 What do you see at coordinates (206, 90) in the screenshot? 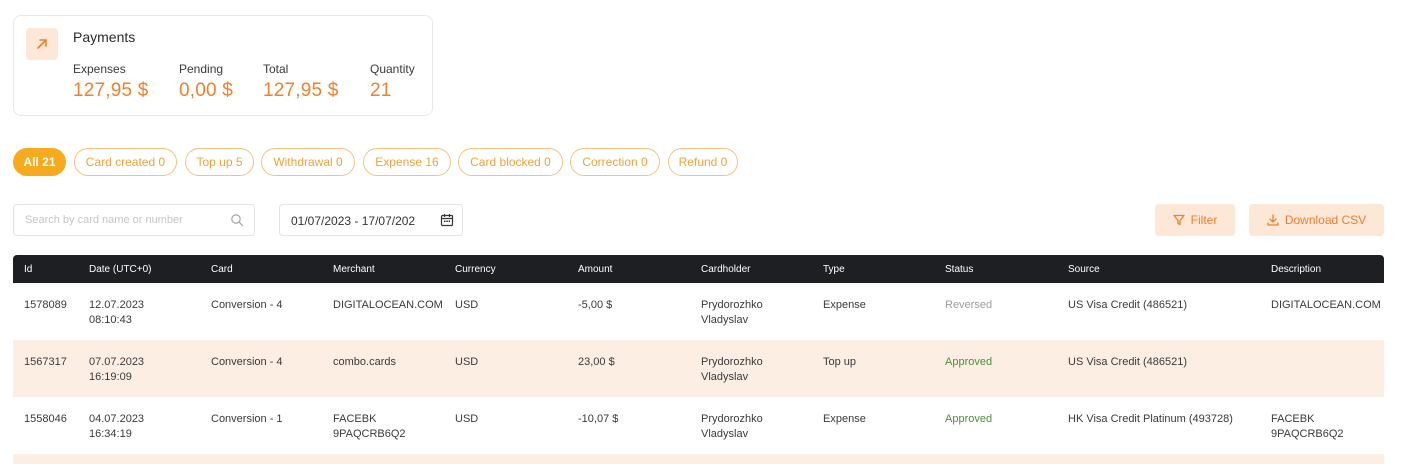
I see `metric-value: 0,00 $` at bounding box center [206, 90].